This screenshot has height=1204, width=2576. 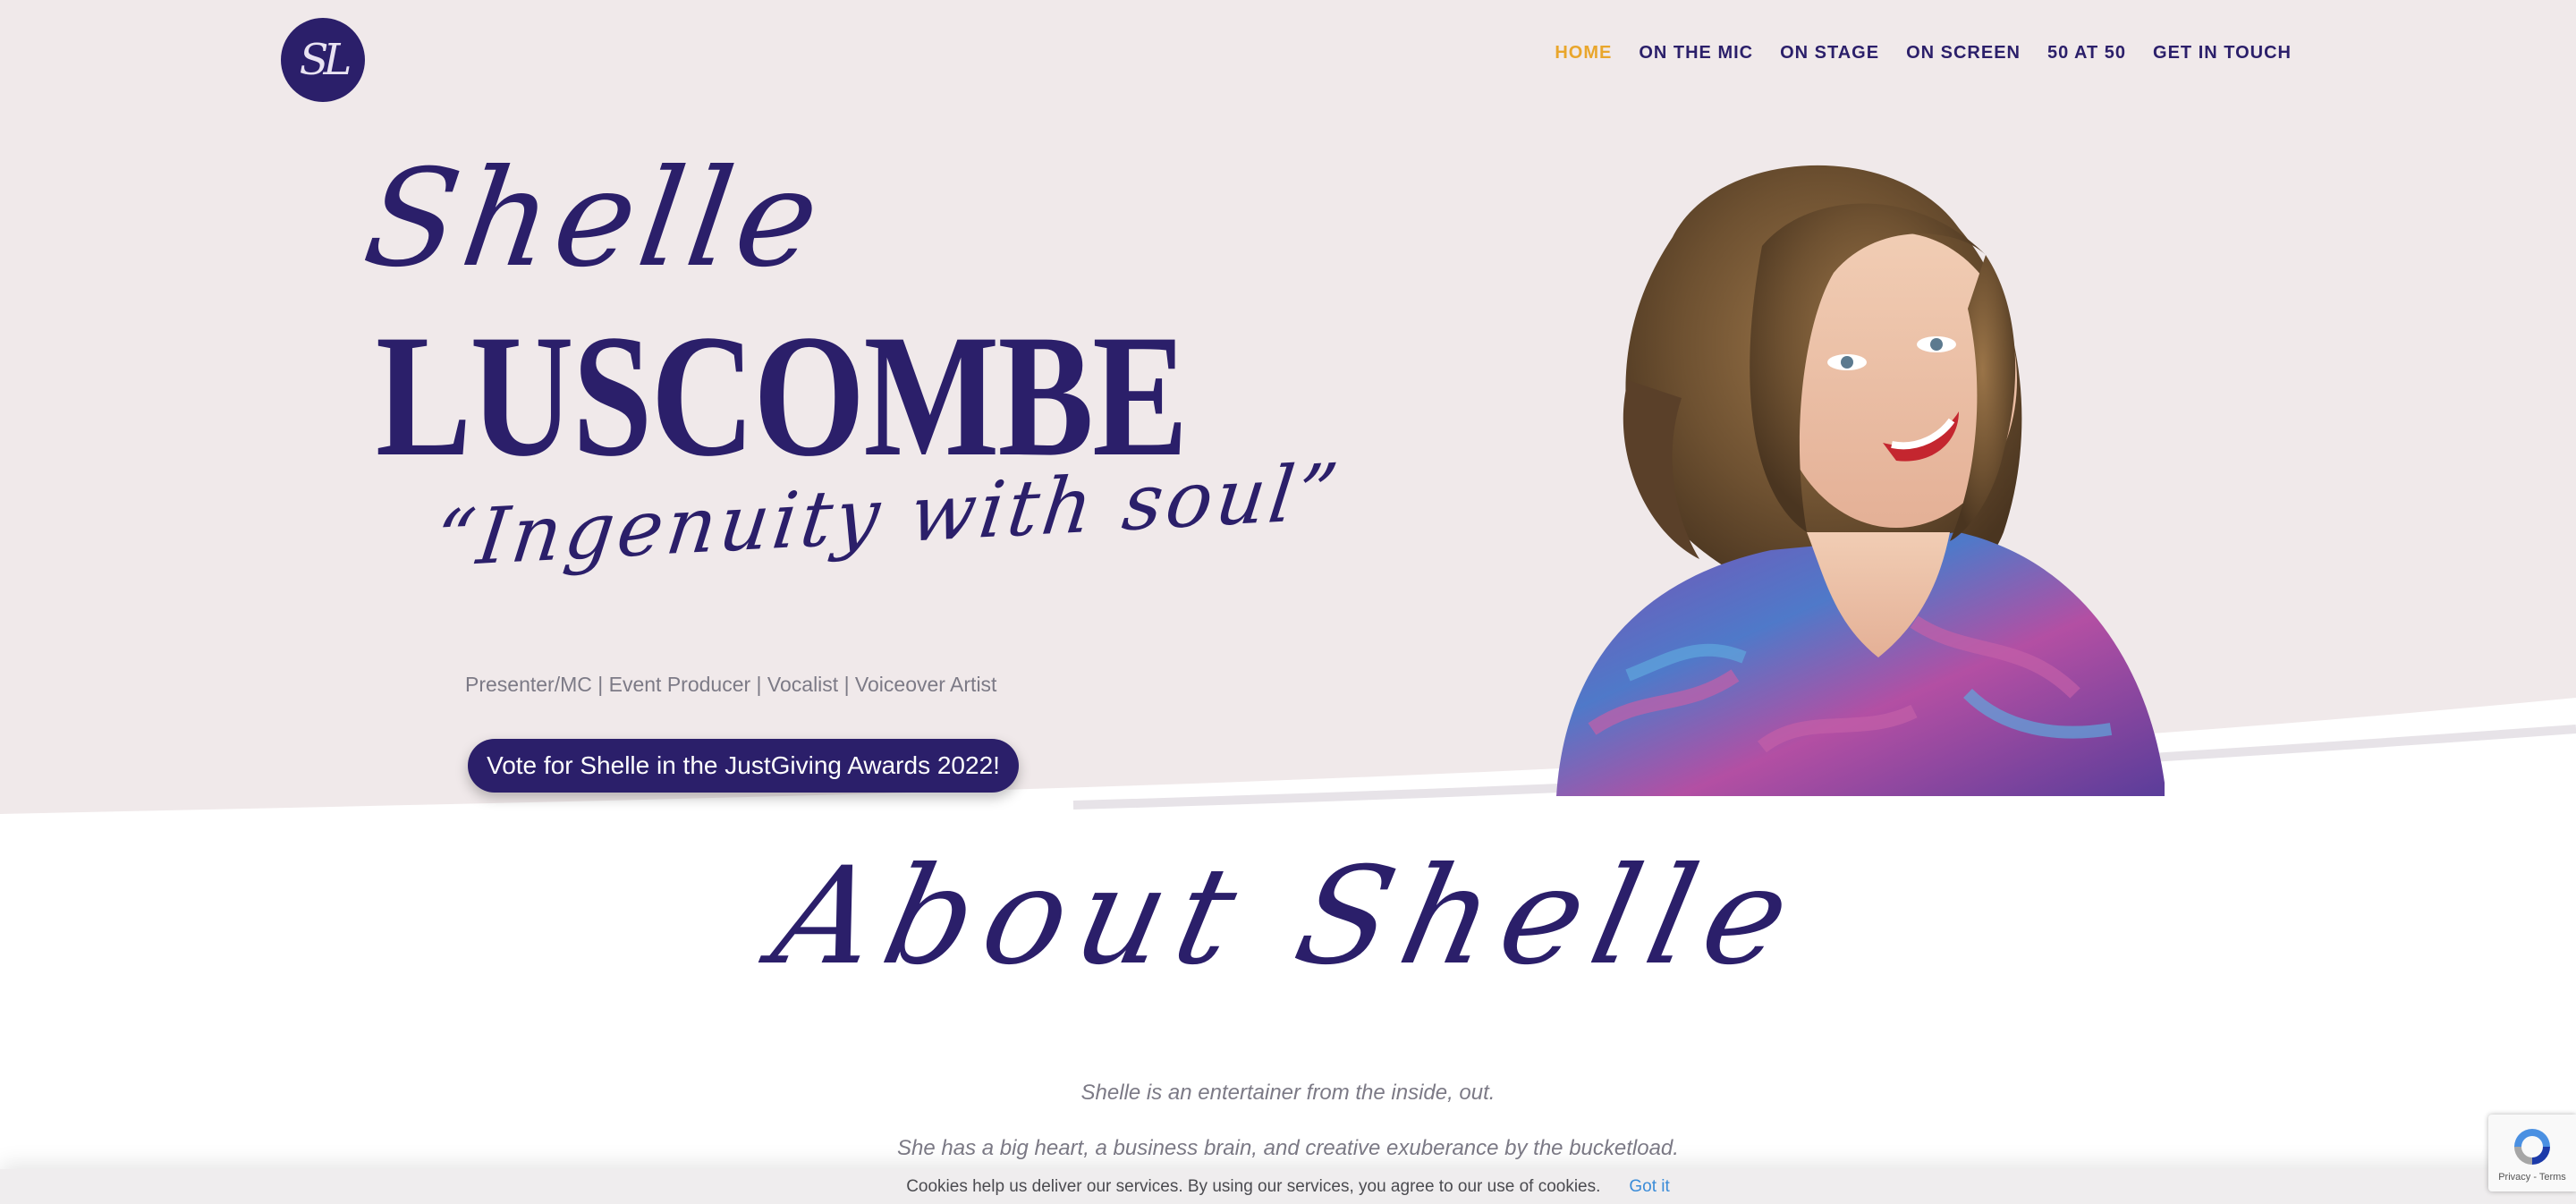 I want to click on recaptcha-badge: Privacy - Terms, so click(x=2532, y=1153).